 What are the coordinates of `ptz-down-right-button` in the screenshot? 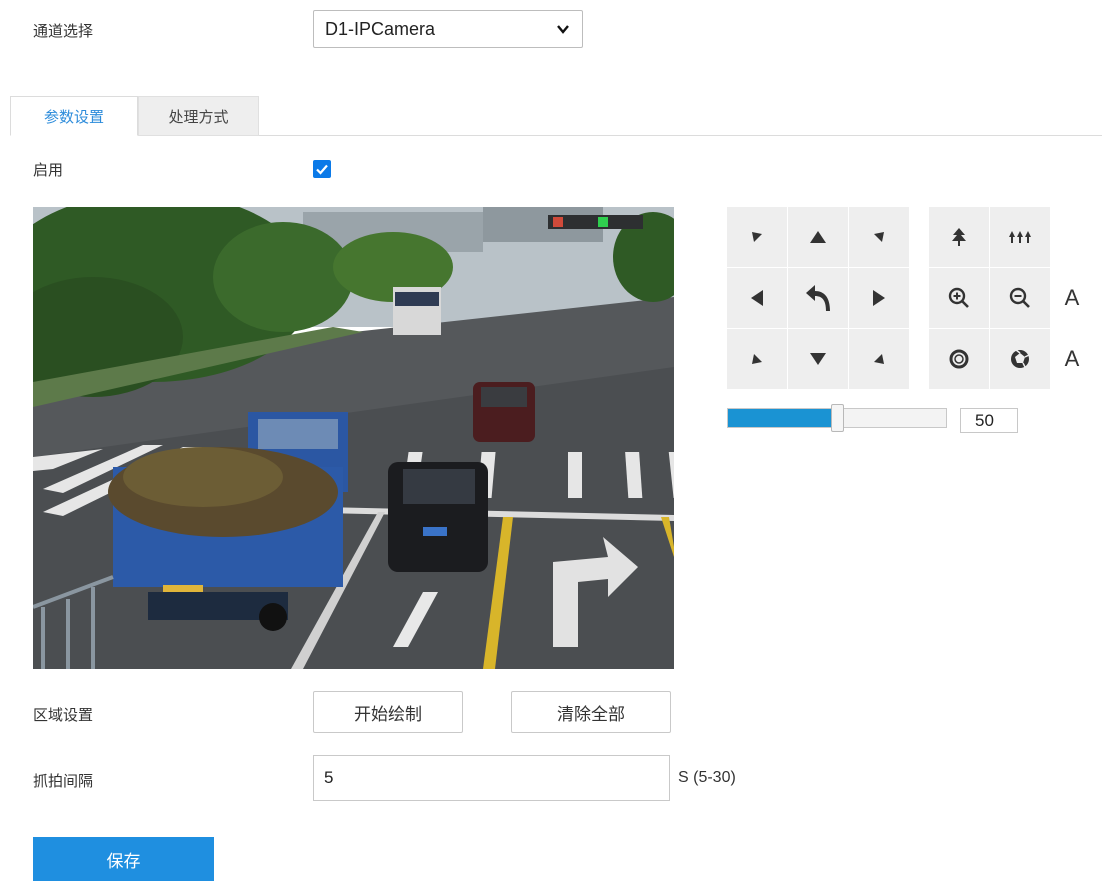 It's located at (879, 359).